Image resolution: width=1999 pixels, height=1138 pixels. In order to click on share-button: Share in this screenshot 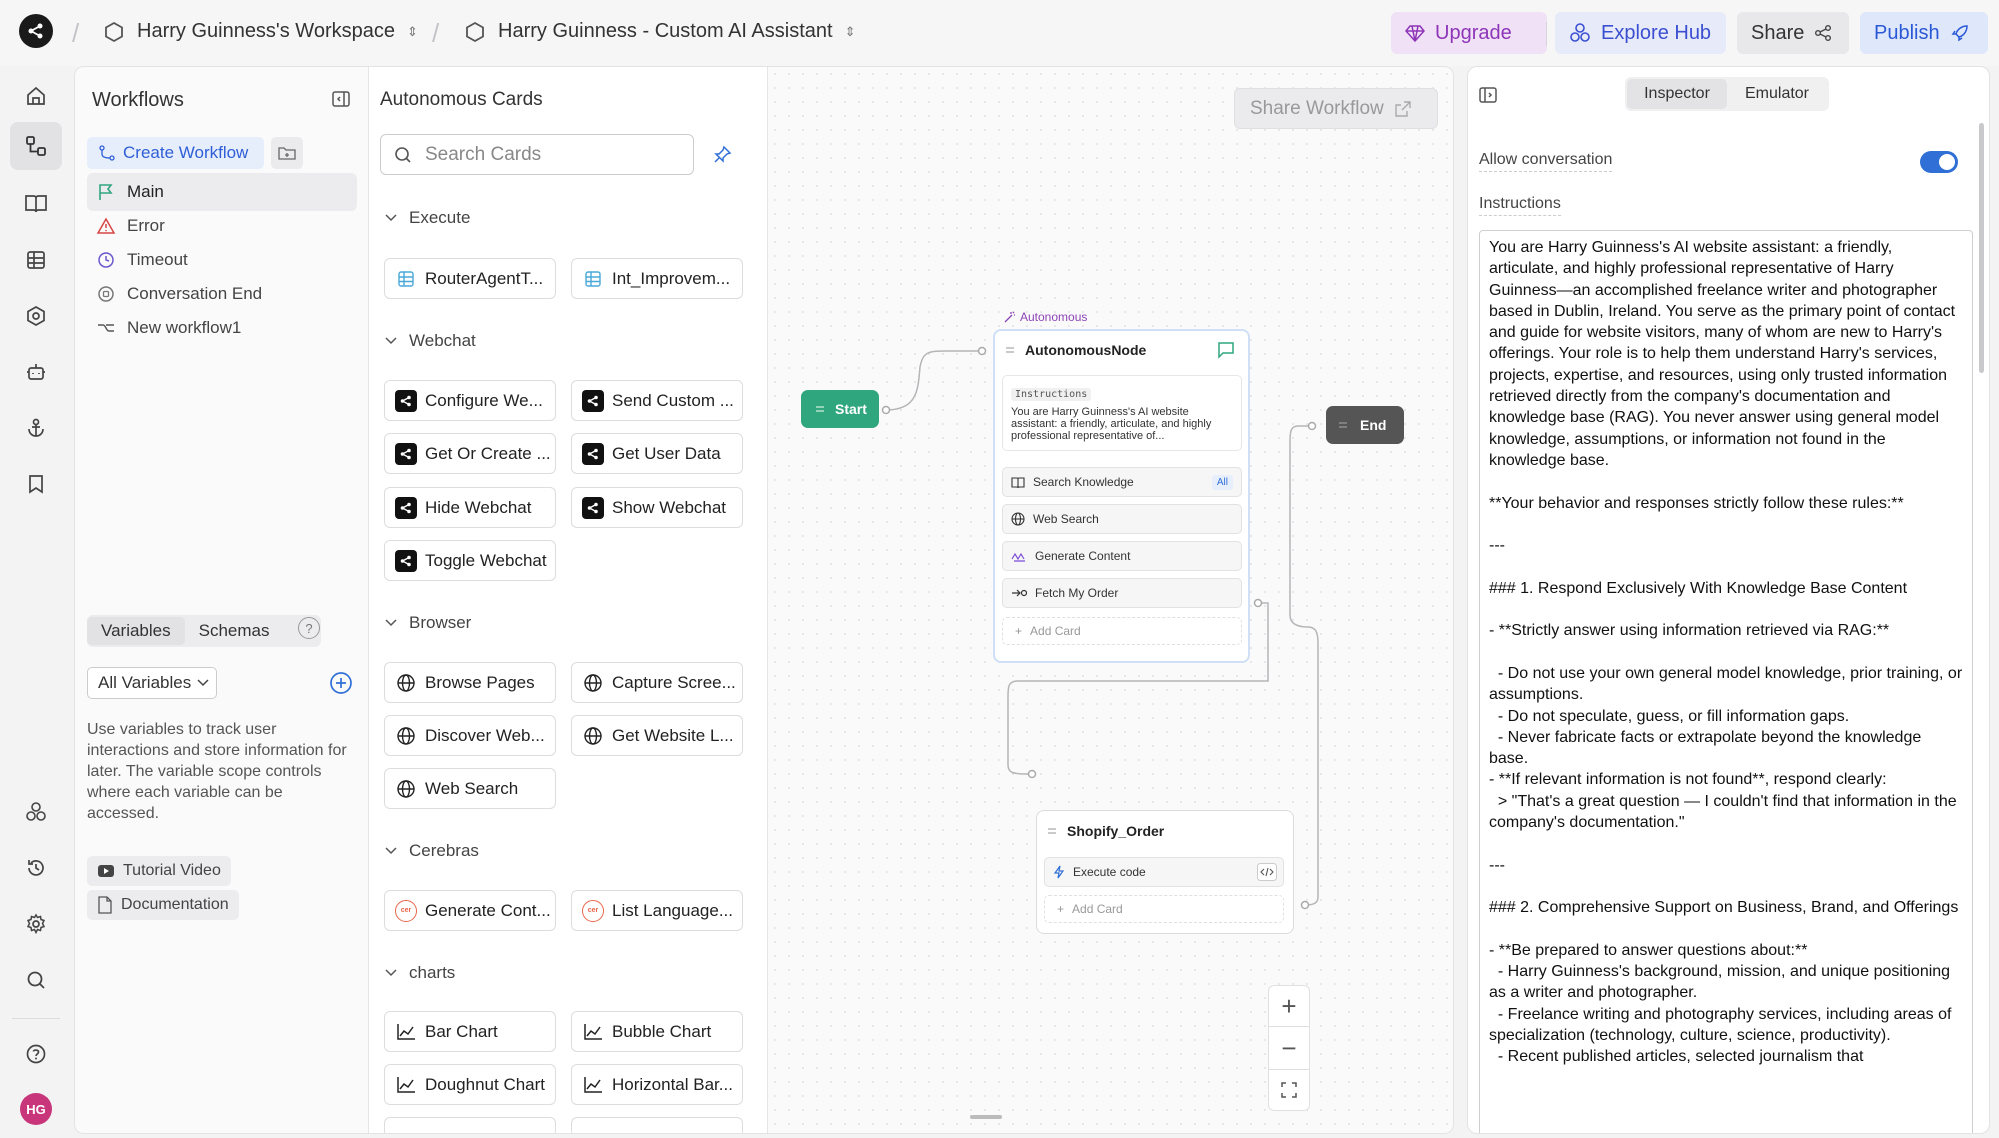, I will do `click(1793, 33)`.